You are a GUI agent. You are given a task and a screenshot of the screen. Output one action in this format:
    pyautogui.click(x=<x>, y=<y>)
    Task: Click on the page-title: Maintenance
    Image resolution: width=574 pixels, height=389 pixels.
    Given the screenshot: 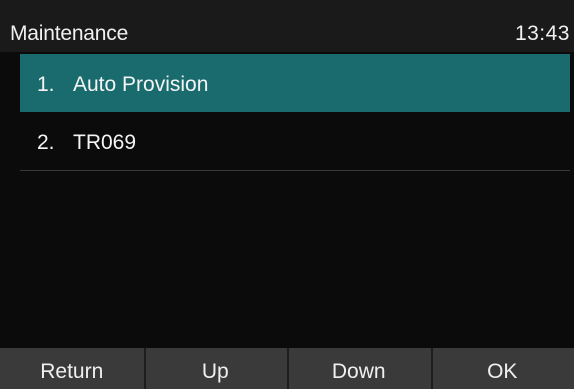 What is the action you would take?
    pyautogui.click(x=69, y=33)
    